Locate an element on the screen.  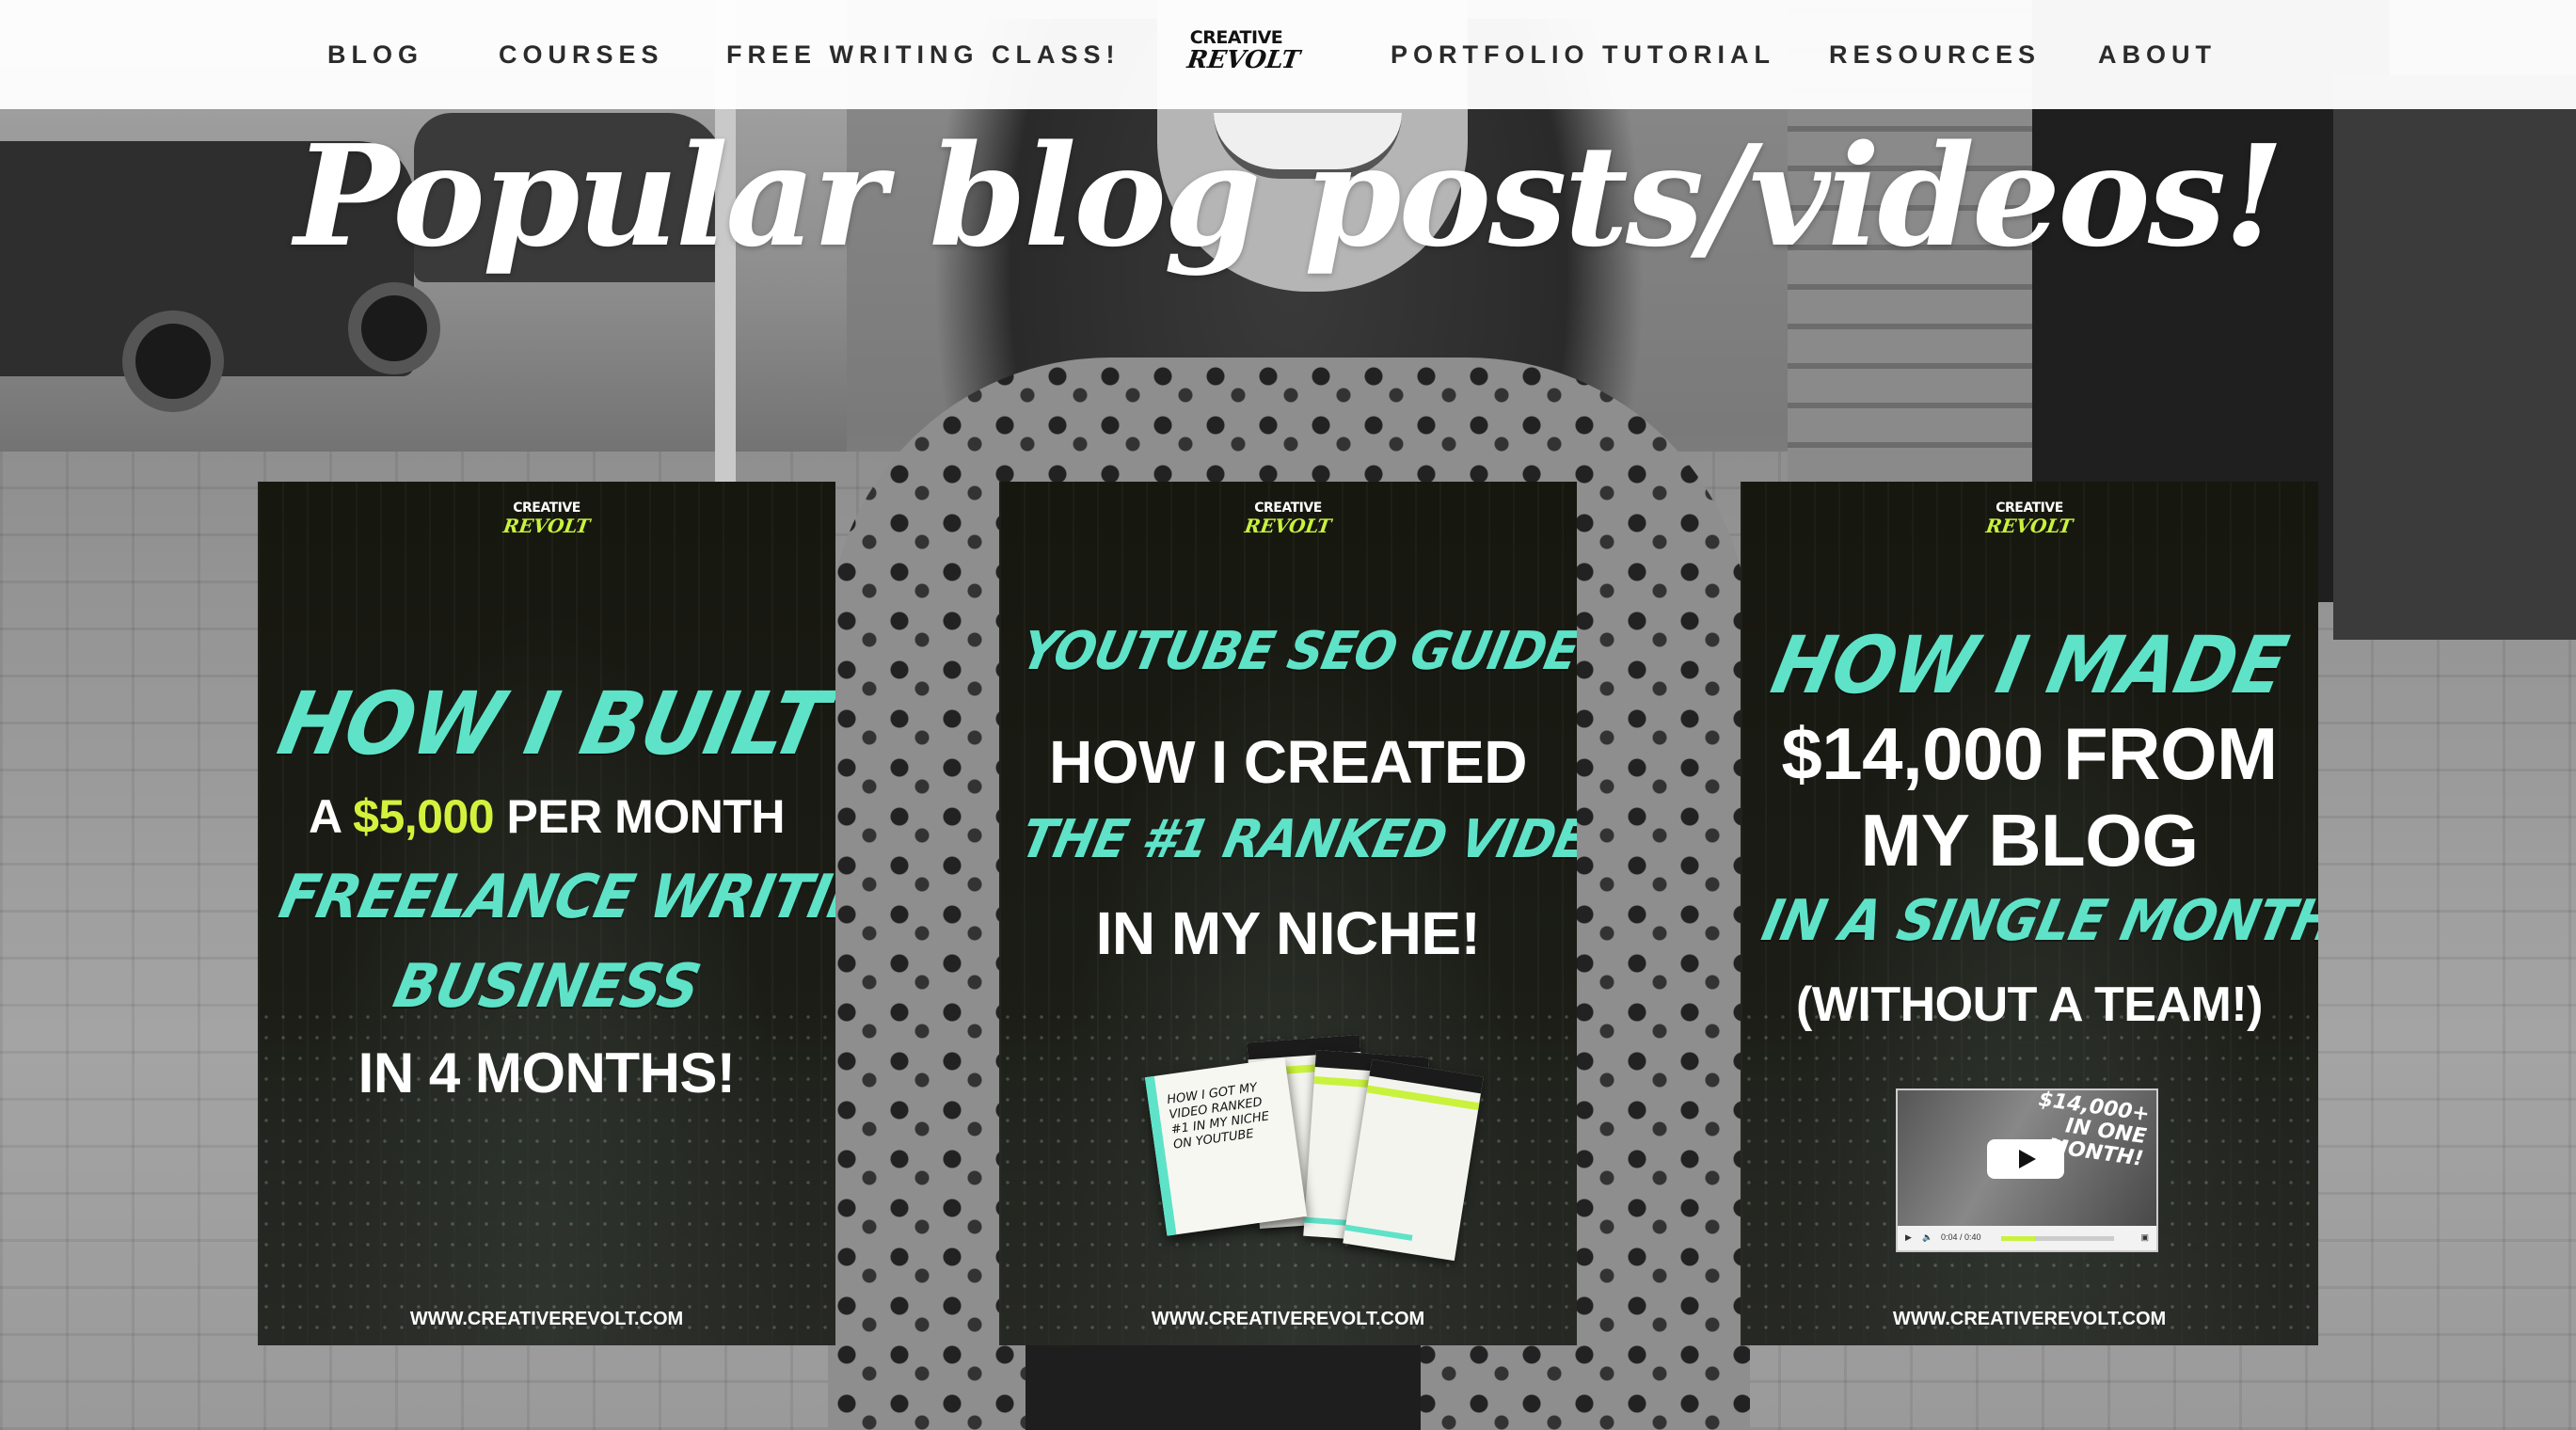
card-title-line: IN 4 MONTHS! is located at coordinates (547, 1072).